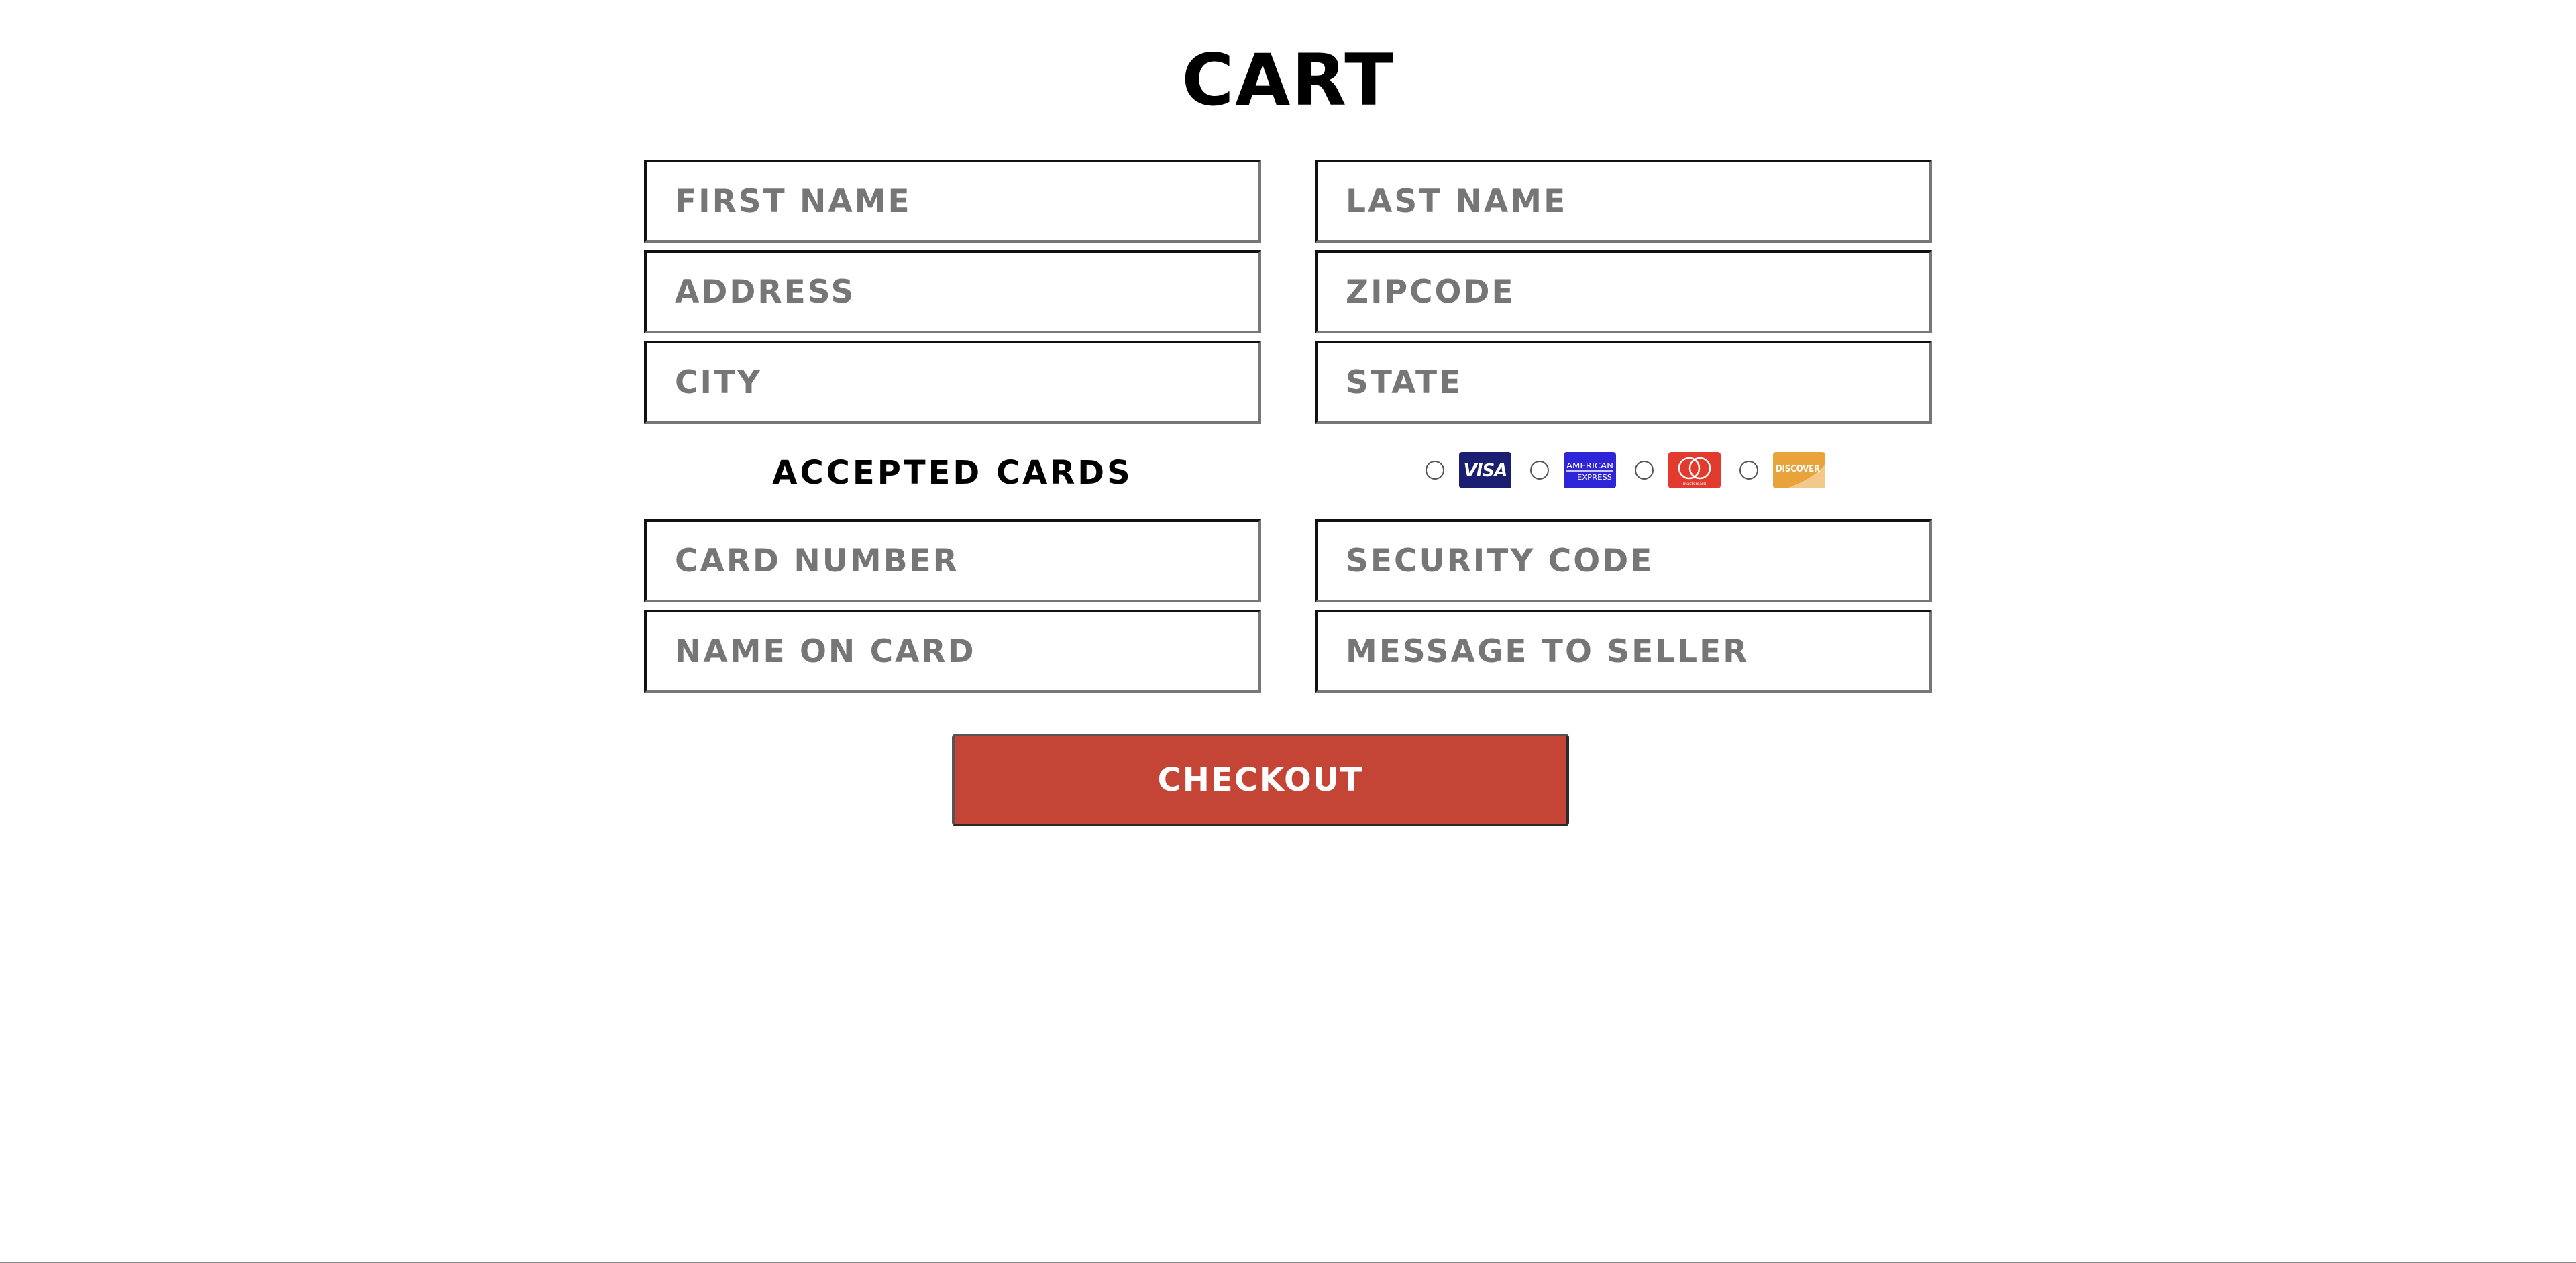 The width and height of the screenshot is (2576, 1263). I want to click on svg-text: DISCOVER, so click(1798, 469).